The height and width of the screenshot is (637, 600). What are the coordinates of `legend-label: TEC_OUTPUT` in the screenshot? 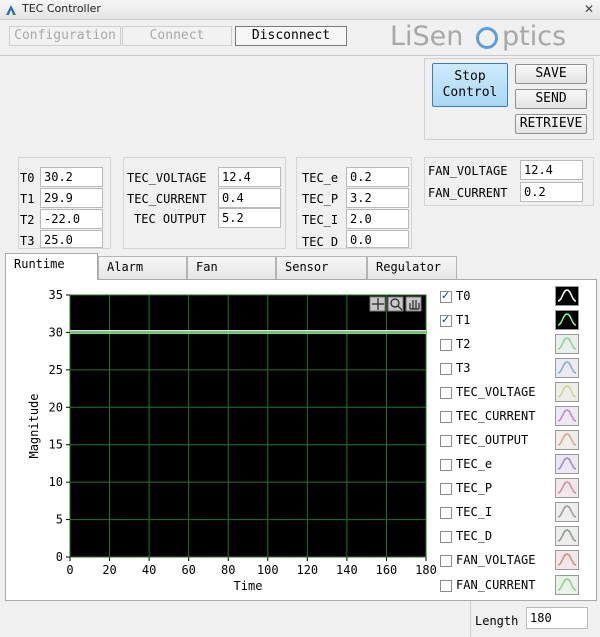 It's located at (492, 440).